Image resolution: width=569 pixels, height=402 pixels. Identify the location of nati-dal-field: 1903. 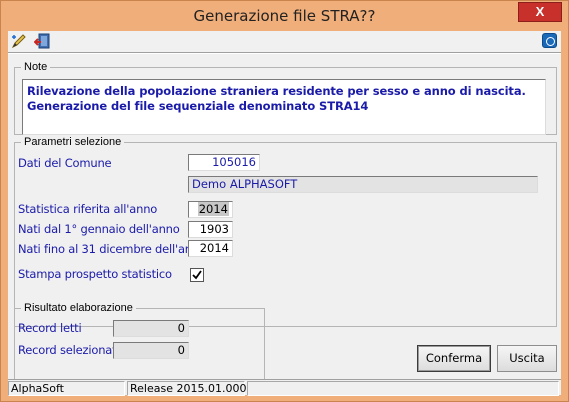
(210, 229).